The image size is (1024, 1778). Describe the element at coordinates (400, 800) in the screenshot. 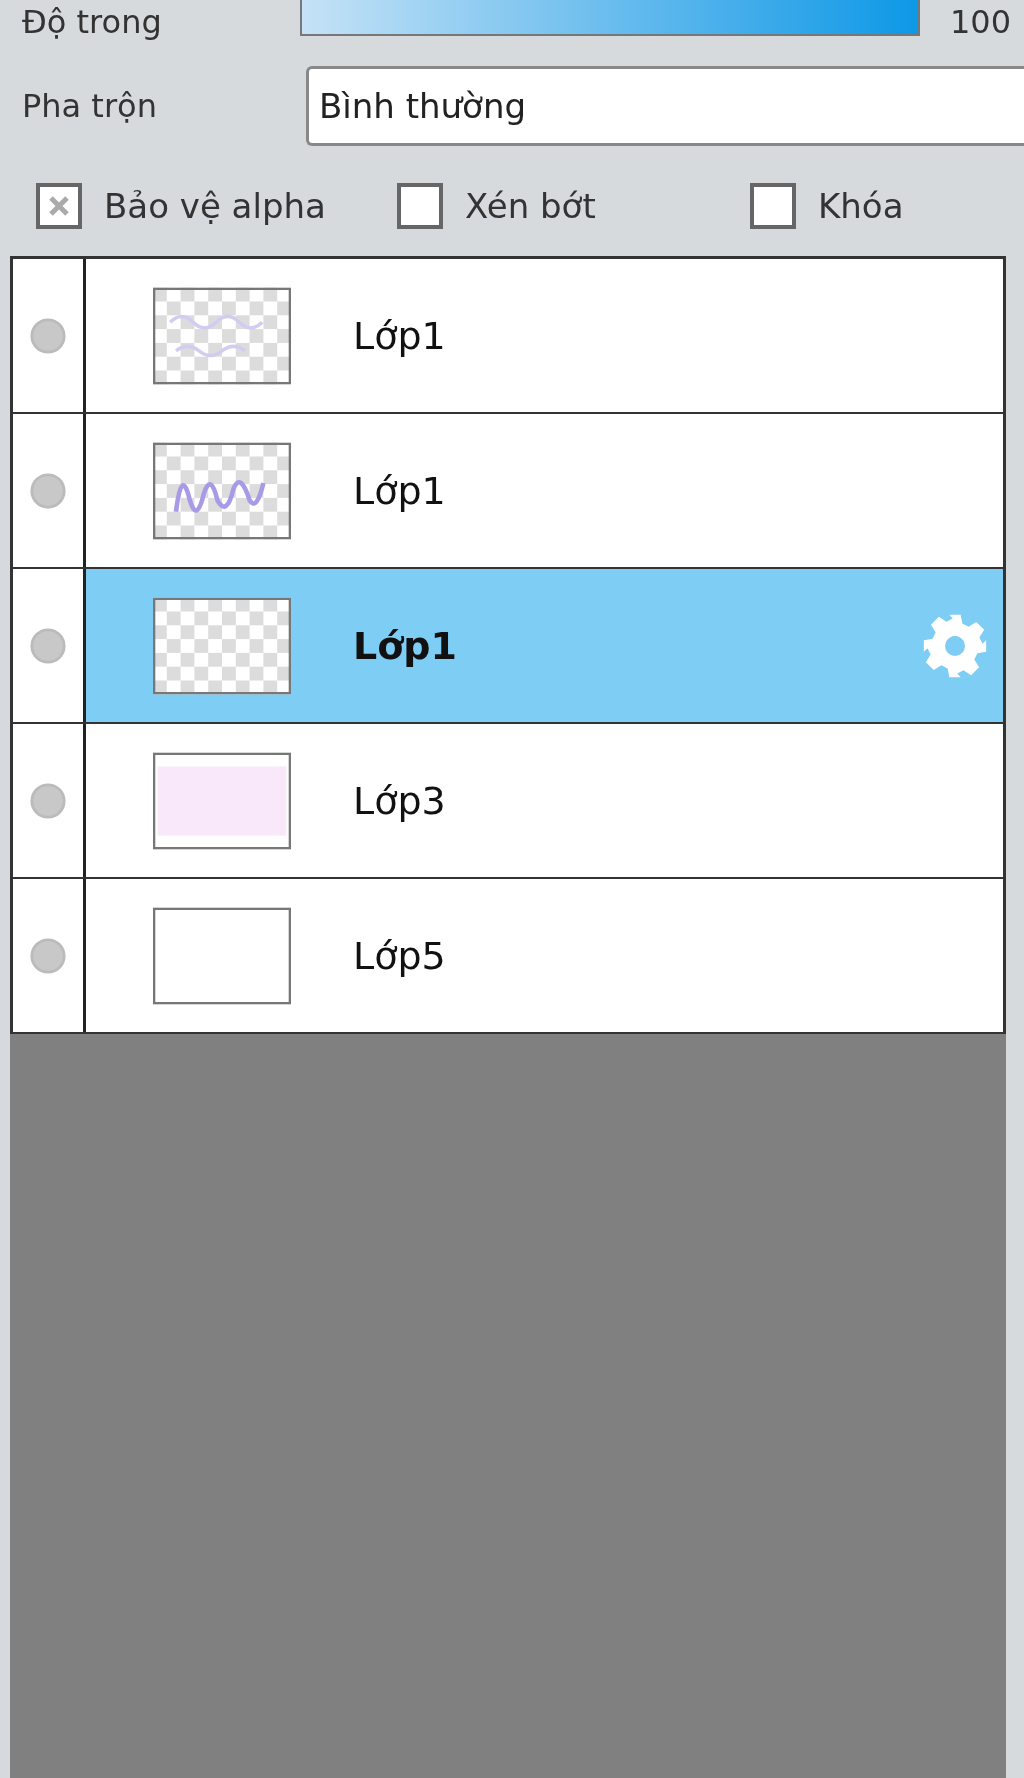

I see `layer-name: Lớp3` at that location.